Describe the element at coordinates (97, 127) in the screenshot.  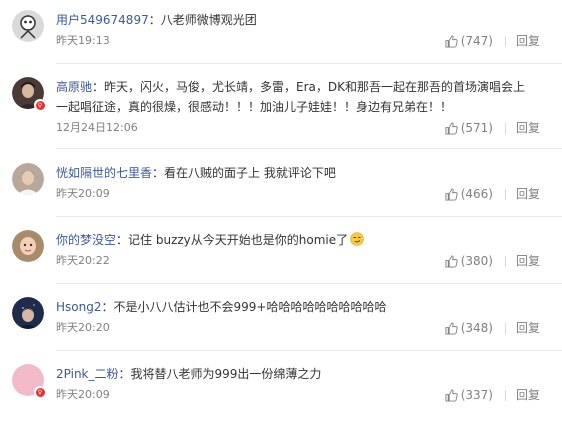
I see `comment-time: 12月24日12:06` at that location.